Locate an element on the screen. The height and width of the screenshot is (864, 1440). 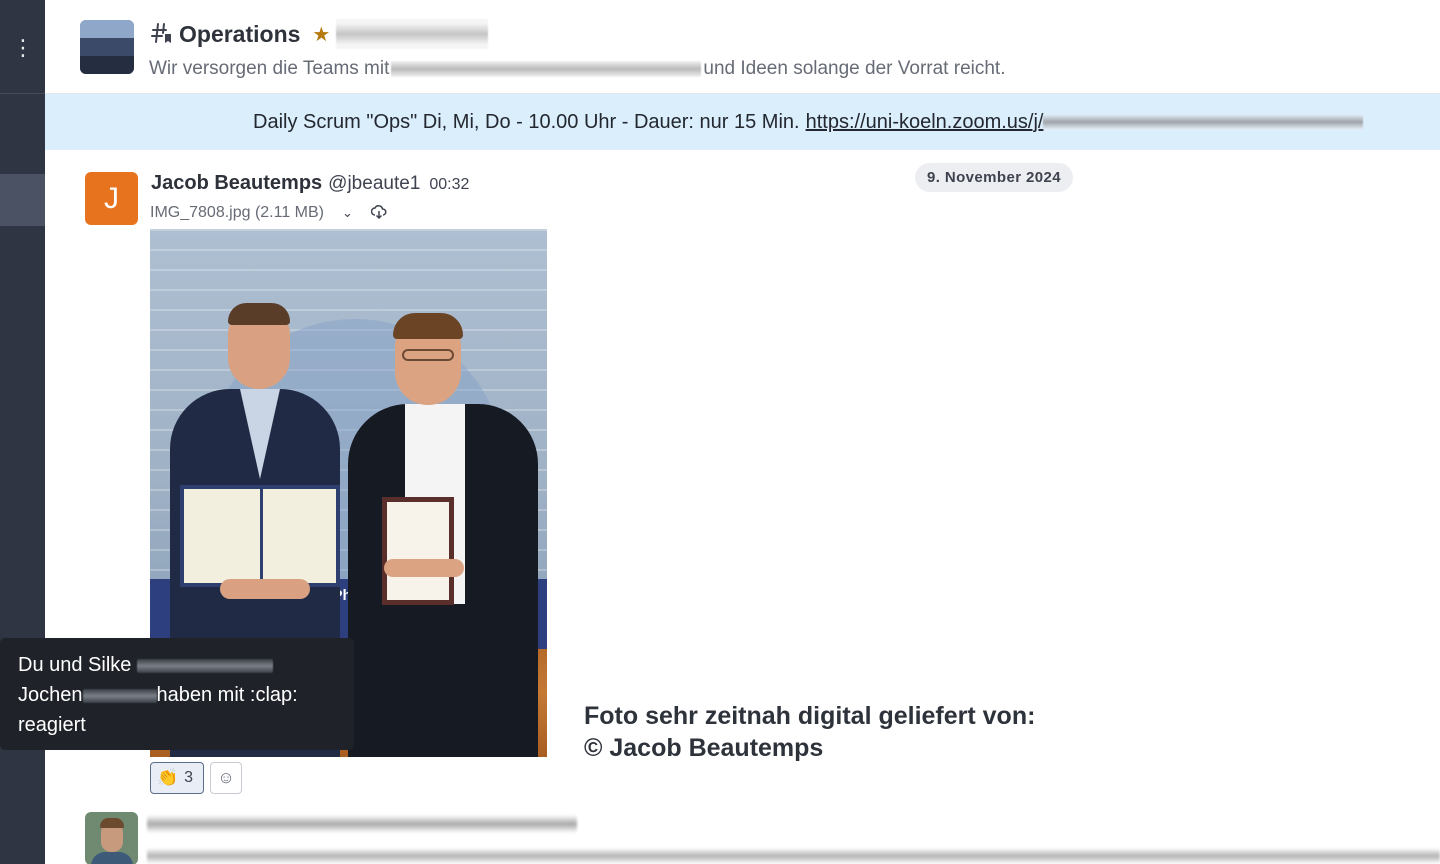
channel-title-row: Operations ★ is located at coordinates (319, 34).